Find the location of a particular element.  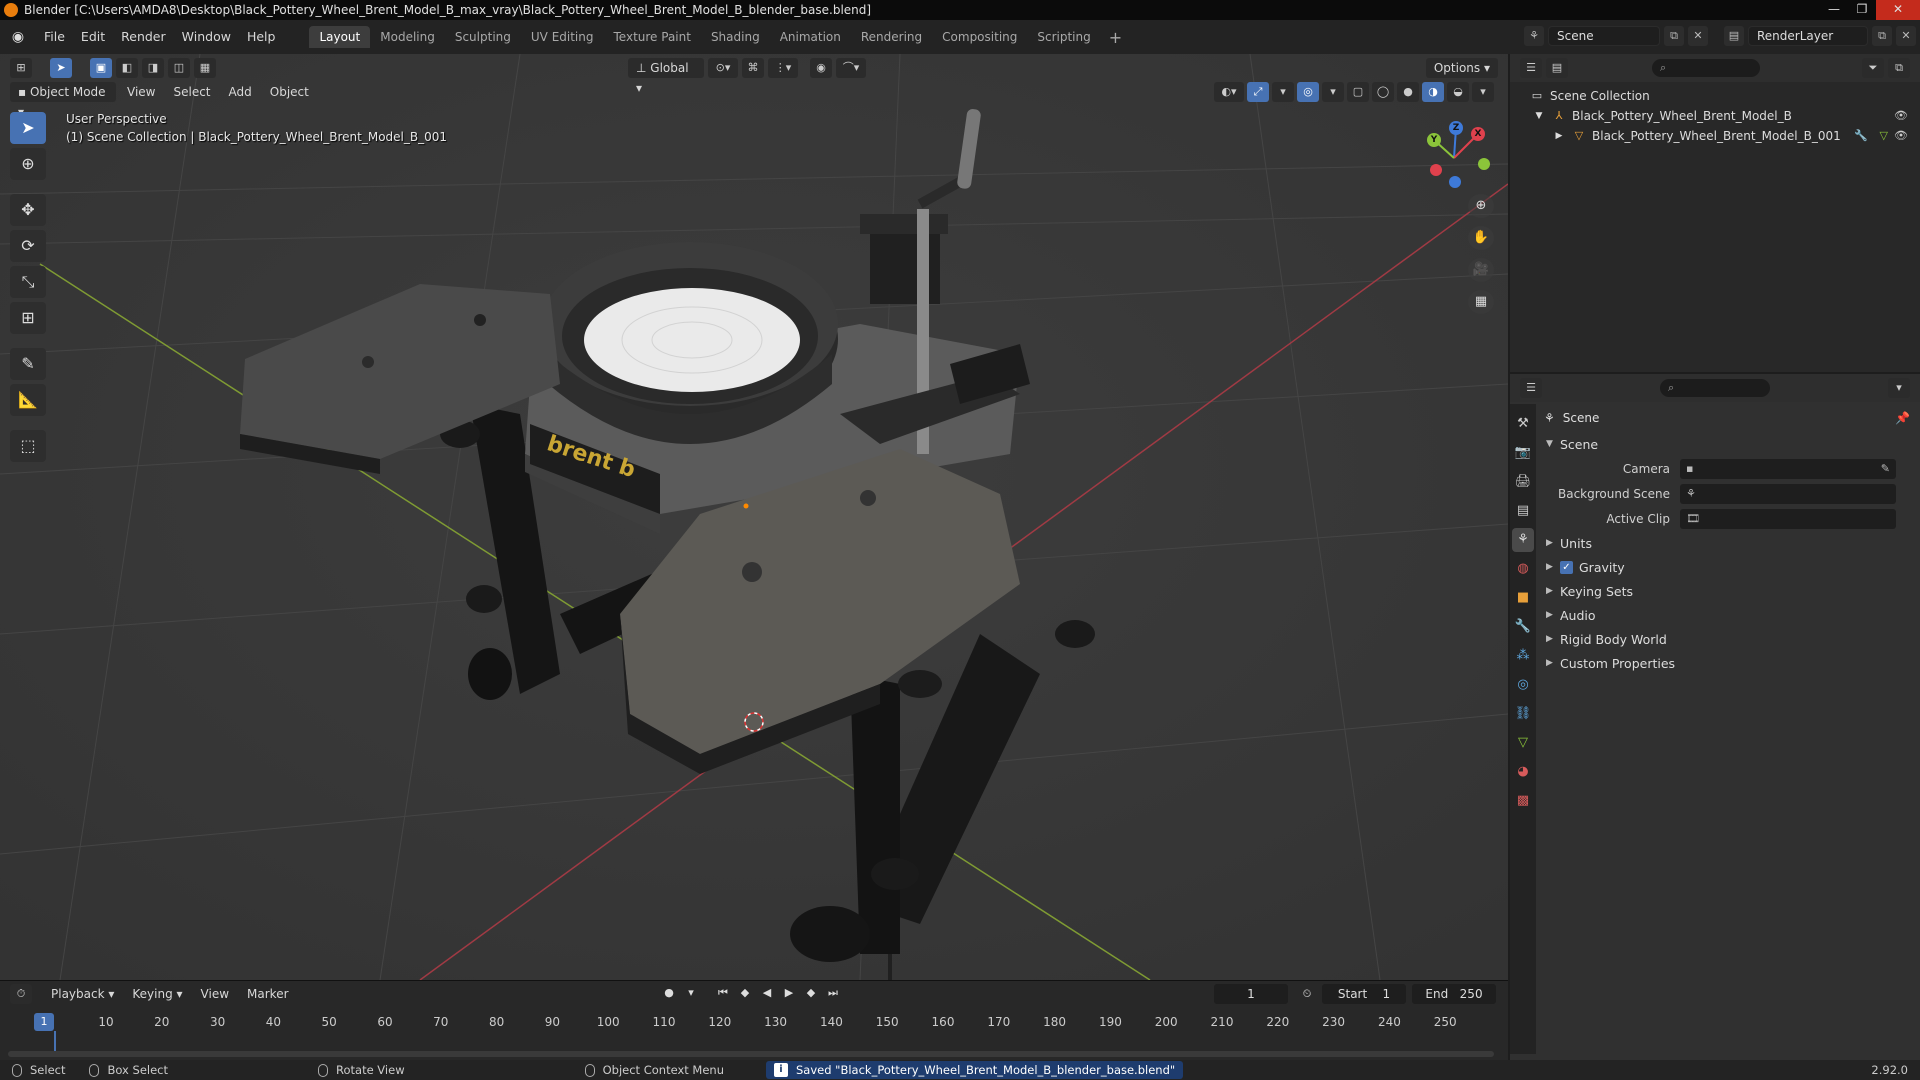

select-mode-subtract-icon: ◨ is located at coordinates (153, 68).